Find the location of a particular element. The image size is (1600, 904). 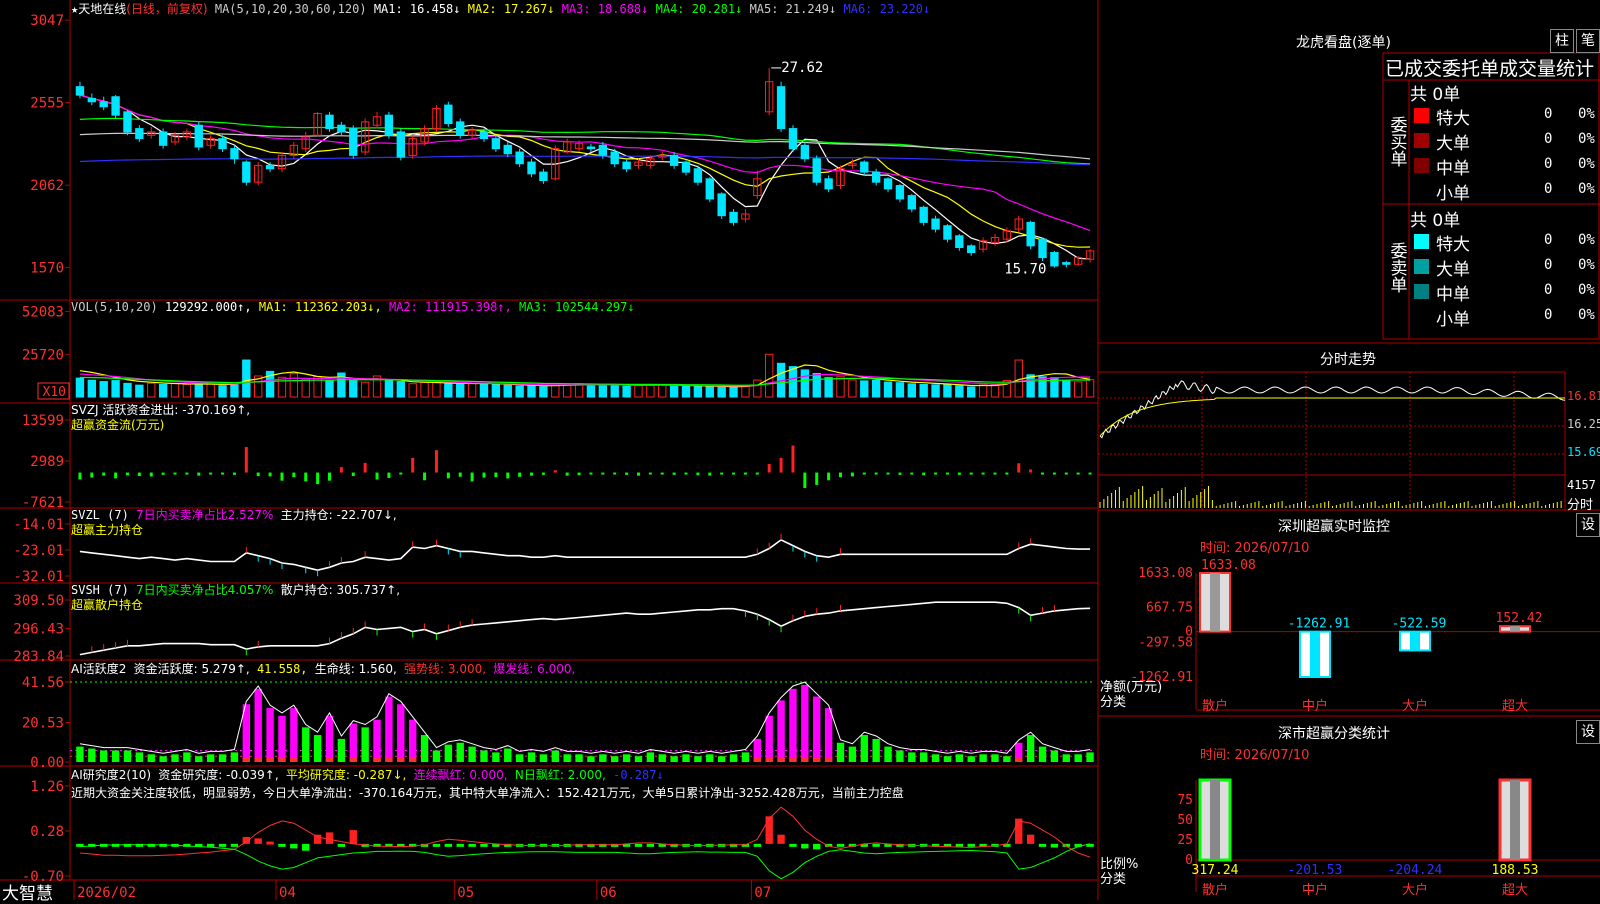

ai2-tick-0: 1.26 is located at coordinates (47, 787).